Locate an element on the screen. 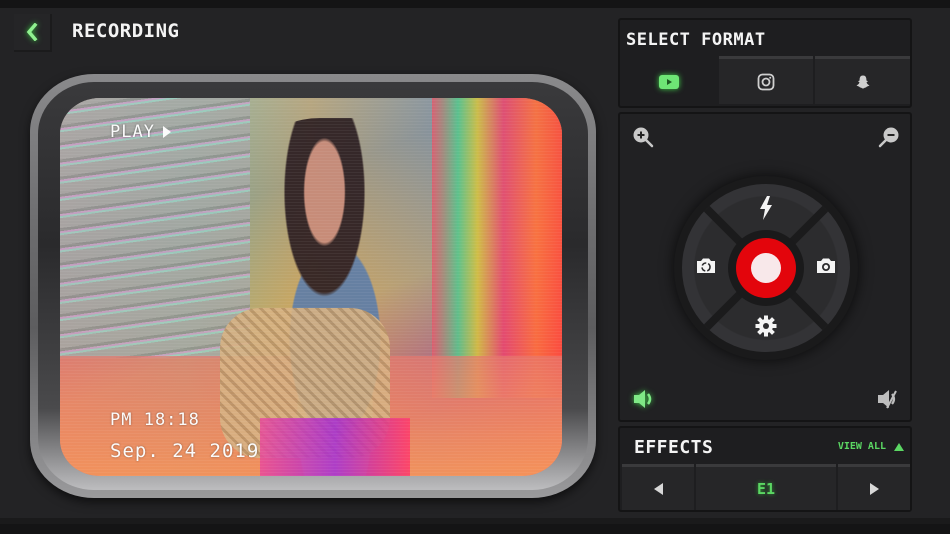 Image resolution: width=950 pixels, height=534 pixels. switch-camera-button is located at coordinates (706, 266).